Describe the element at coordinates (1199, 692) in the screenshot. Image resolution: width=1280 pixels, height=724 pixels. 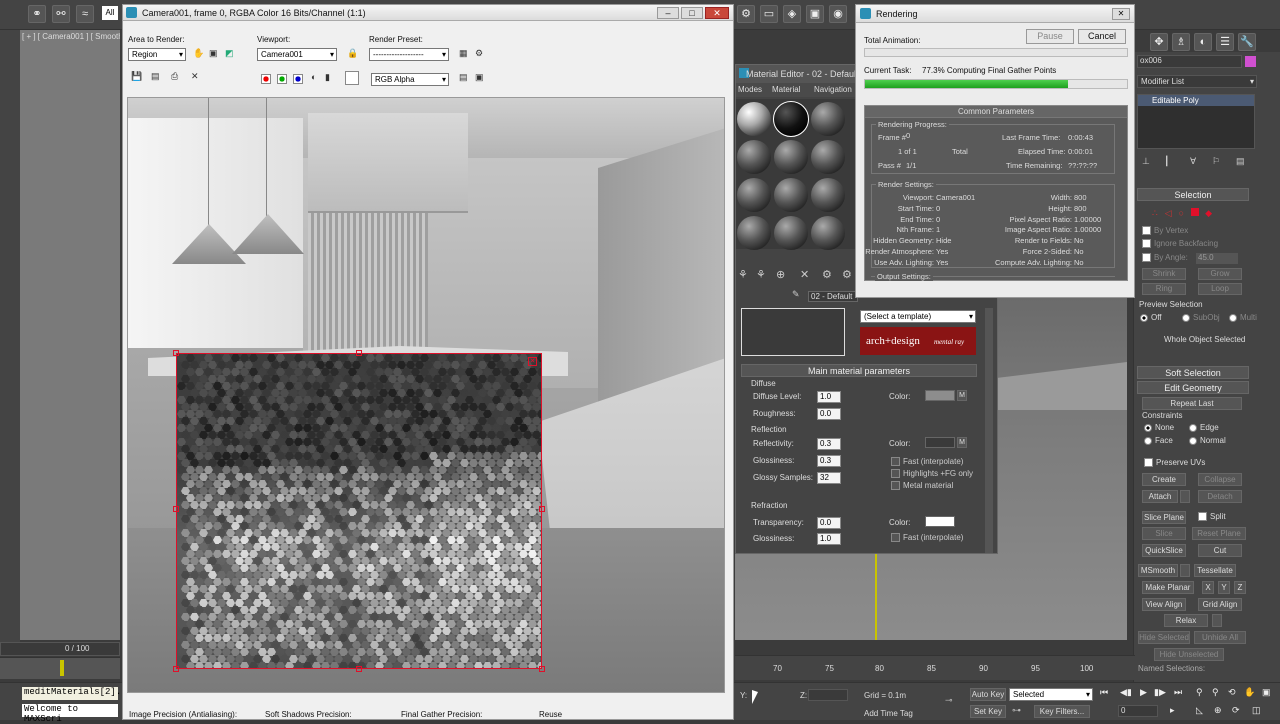
I see `zoom-icon: ⚲` at that location.